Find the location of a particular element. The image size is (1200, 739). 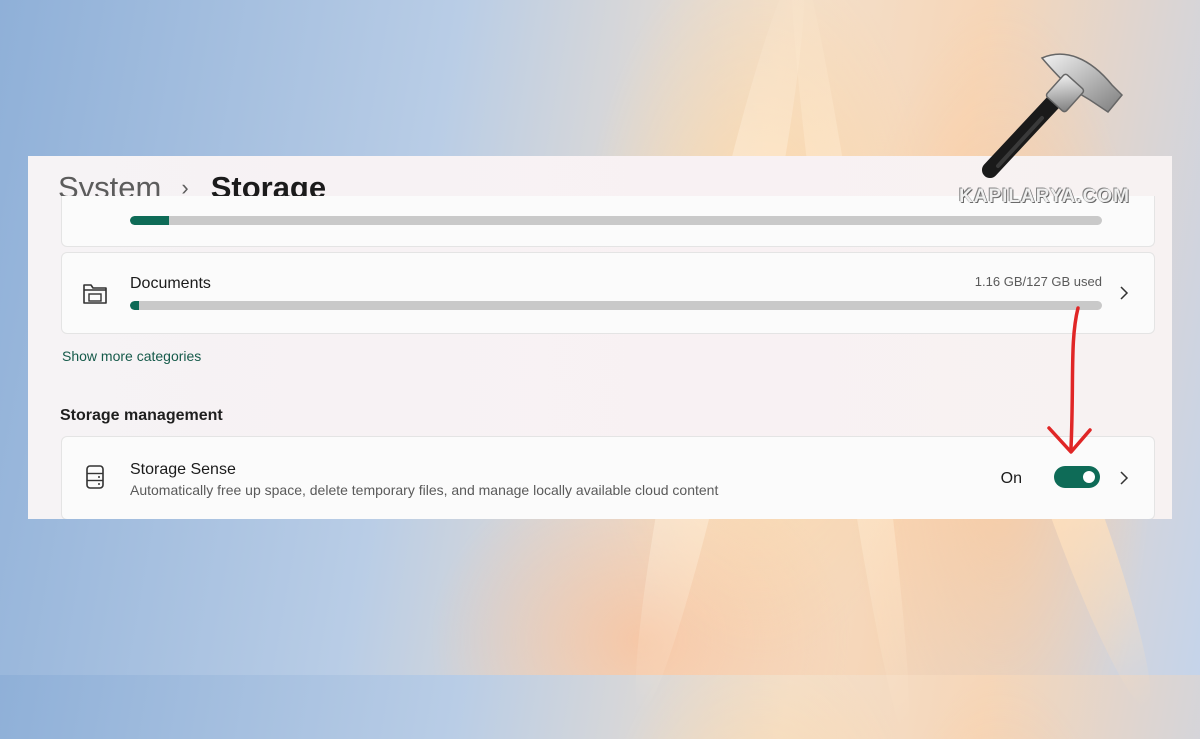

storage-sense-title: Storage Sense is located at coordinates (183, 469).